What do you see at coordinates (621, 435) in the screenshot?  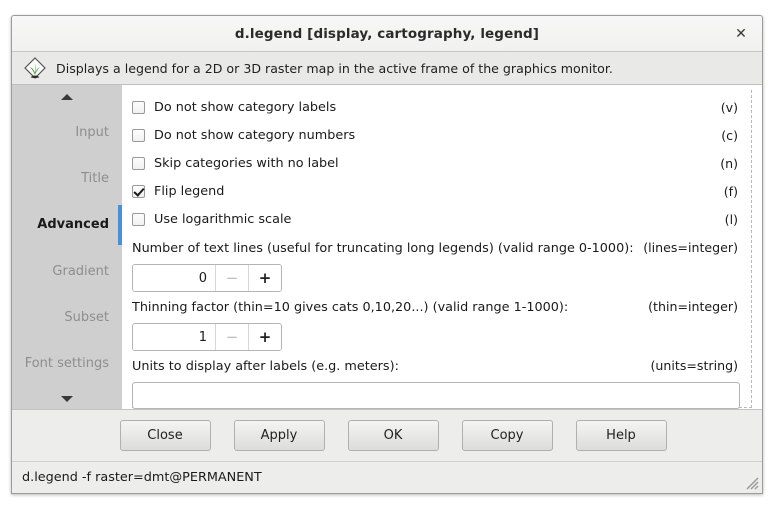 I see `help-button: Help` at bounding box center [621, 435].